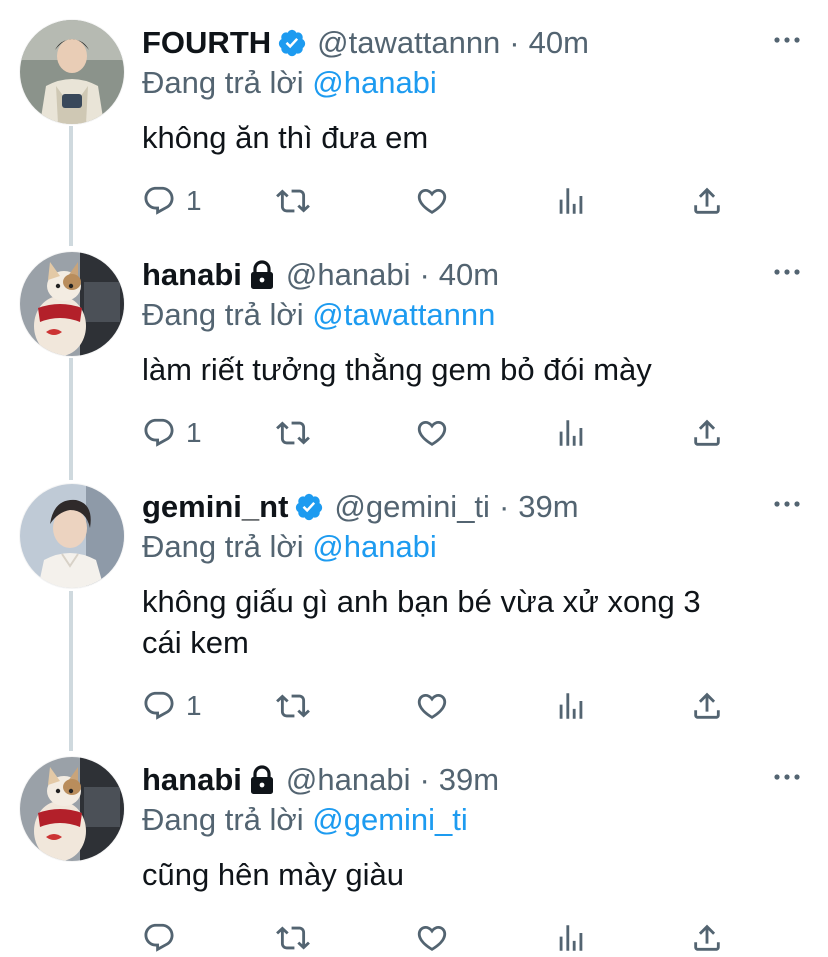 This screenshot has width=828, height=957. What do you see at coordinates (421, 601) in the screenshot?
I see `tweet-text-line: không giấu gì anh bạn bé vừa xử xong 3` at bounding box center [421, 601].